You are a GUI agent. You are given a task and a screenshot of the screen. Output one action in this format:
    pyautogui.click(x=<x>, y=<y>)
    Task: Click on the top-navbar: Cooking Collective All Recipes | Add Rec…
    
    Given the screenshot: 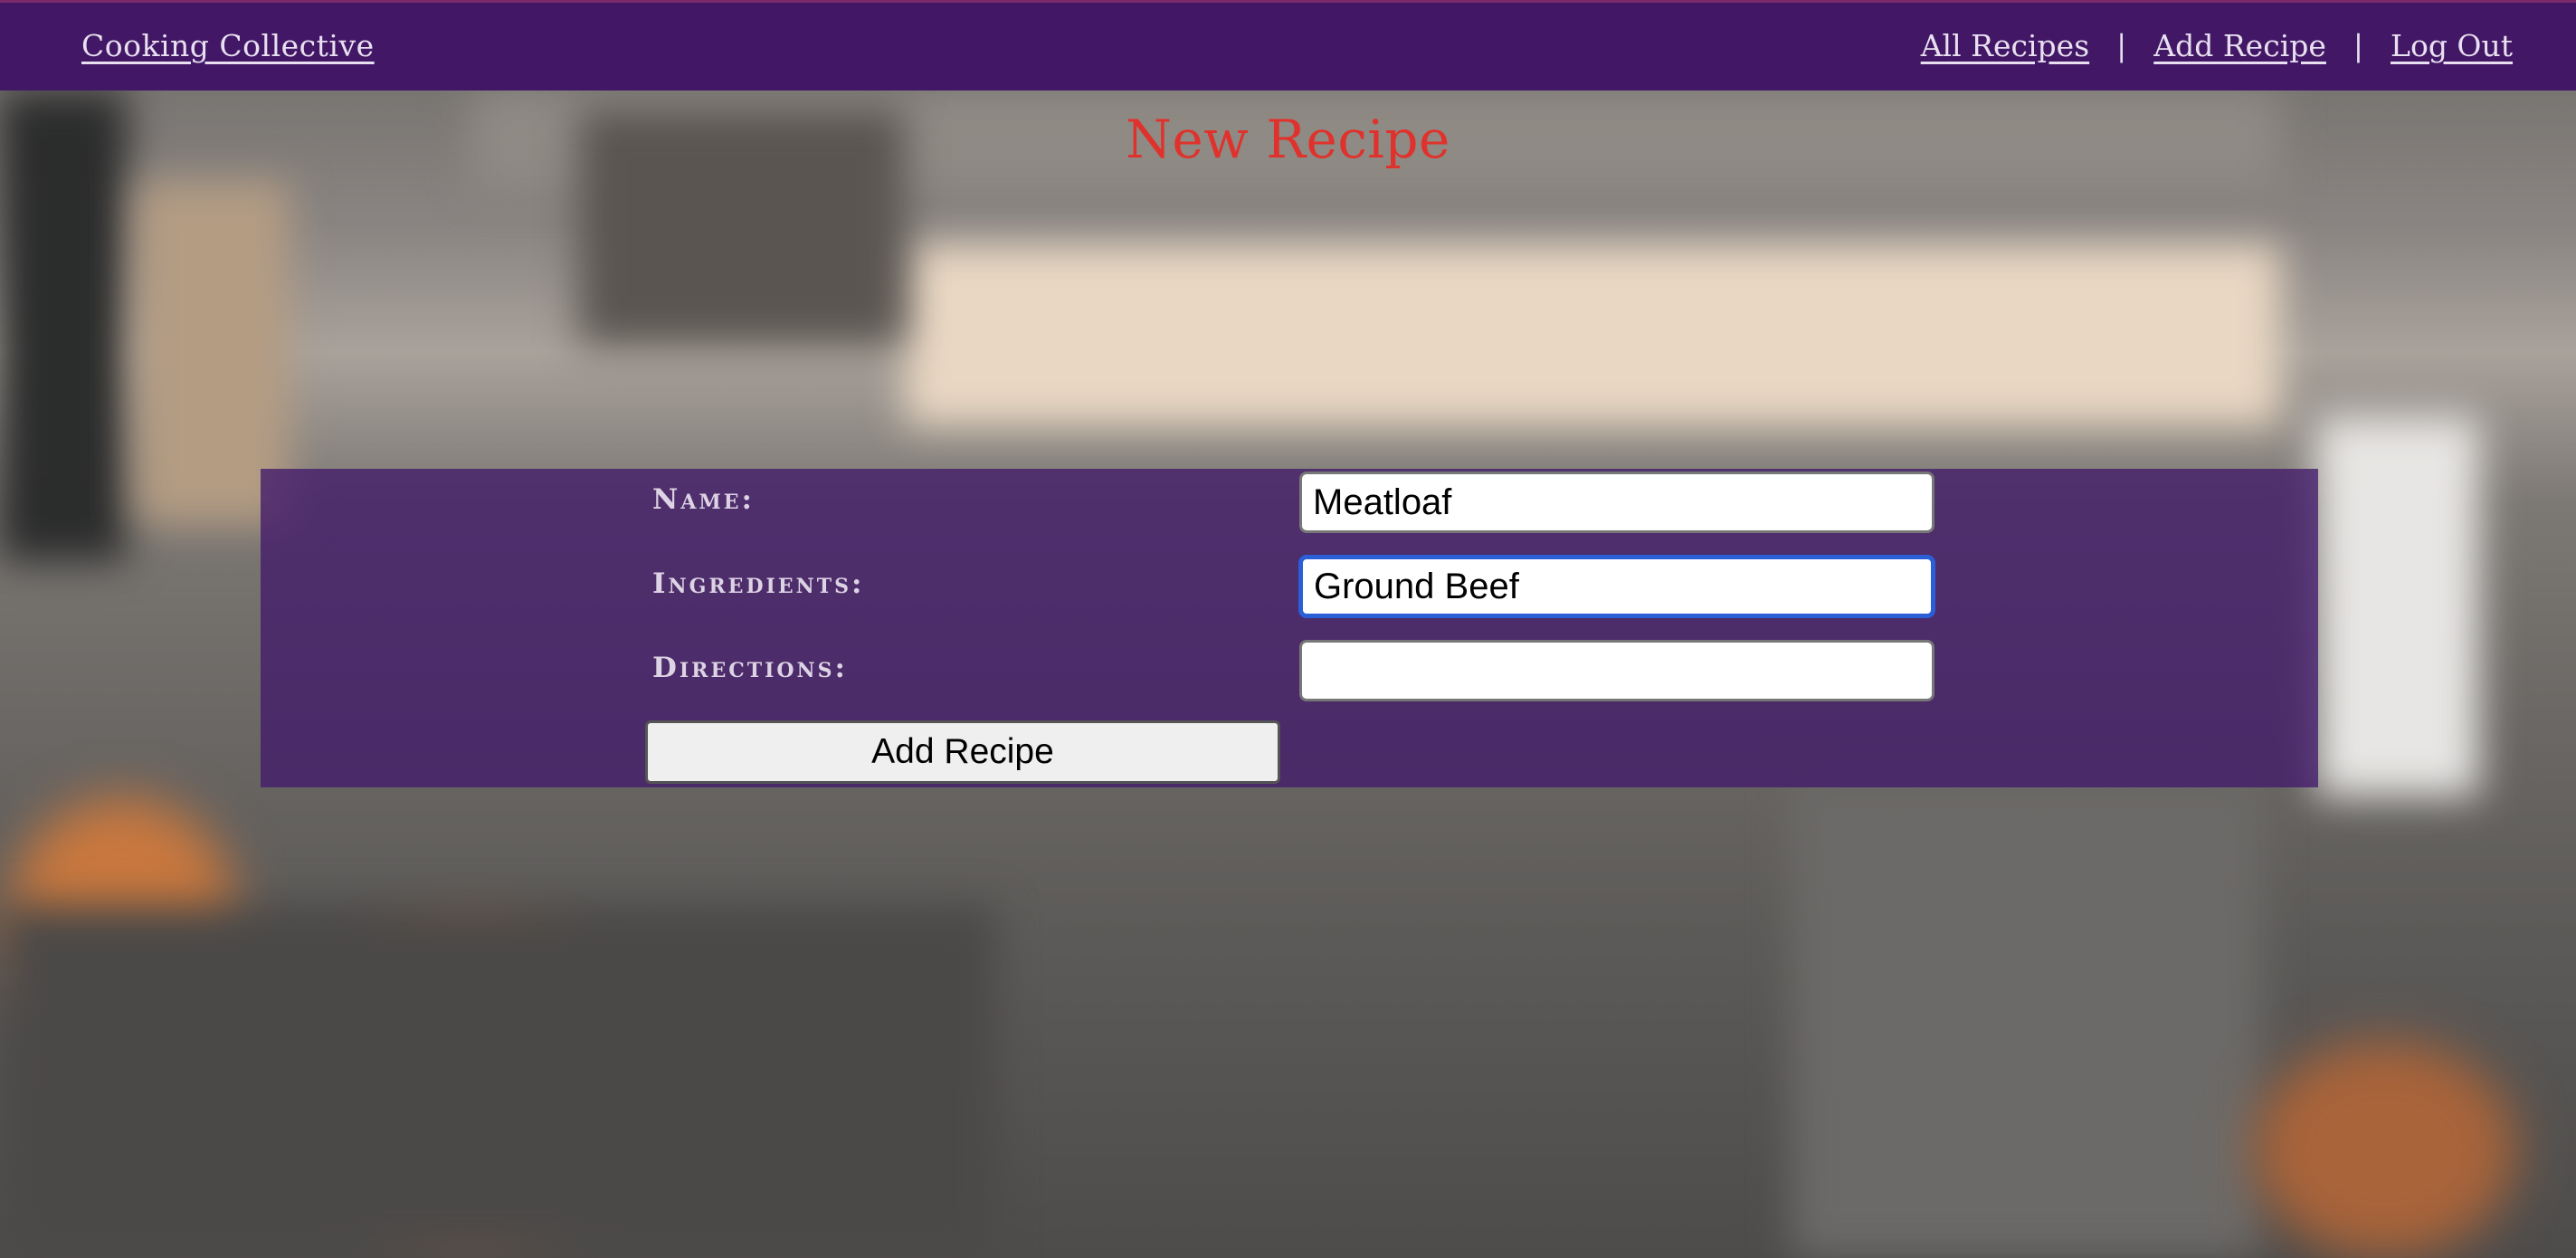 What is the action you would take?
    pyautogui.click(x=1288, y=46)
    